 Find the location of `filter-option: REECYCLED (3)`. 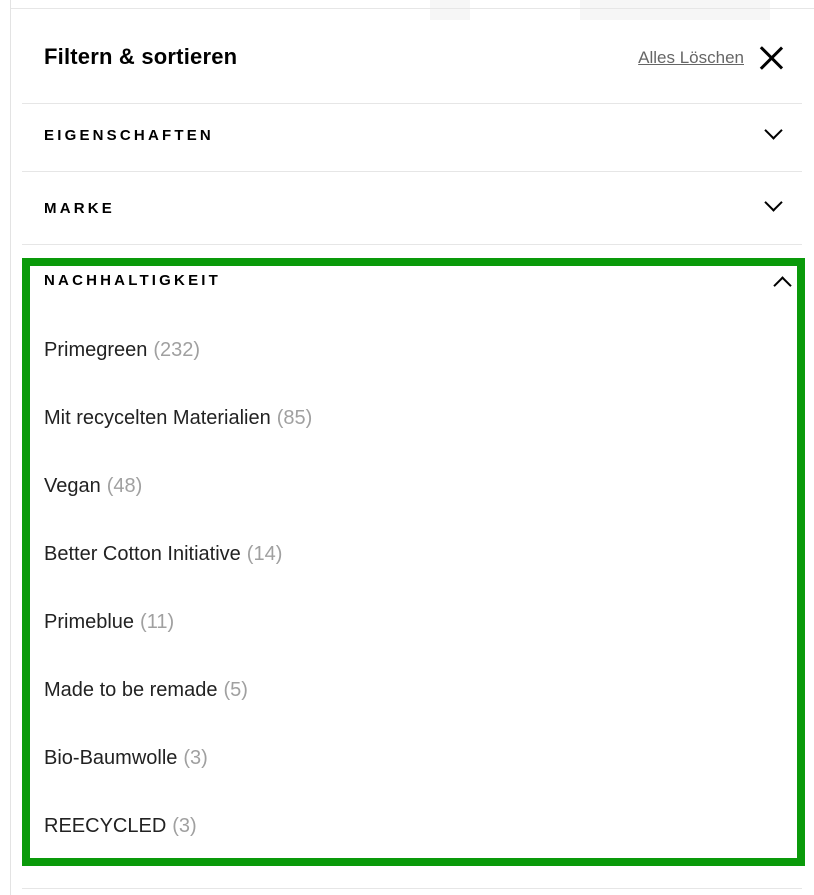

filter-option: REECYCLED (3) is located at coordinates (178, 846).